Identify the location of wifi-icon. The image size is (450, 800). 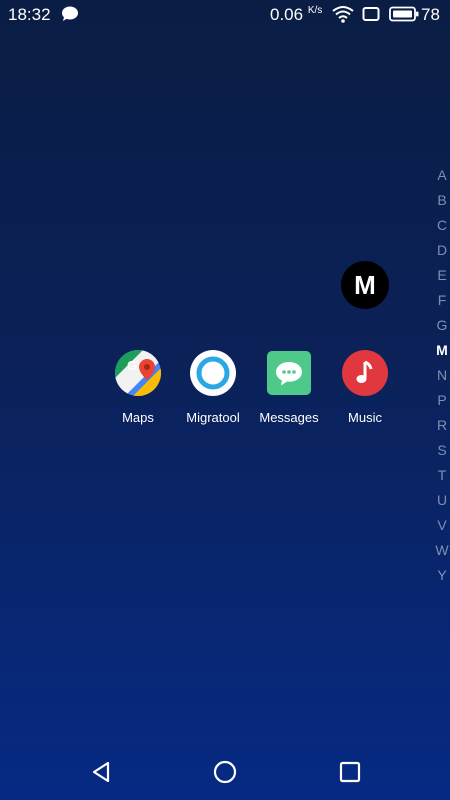
(343, 14).